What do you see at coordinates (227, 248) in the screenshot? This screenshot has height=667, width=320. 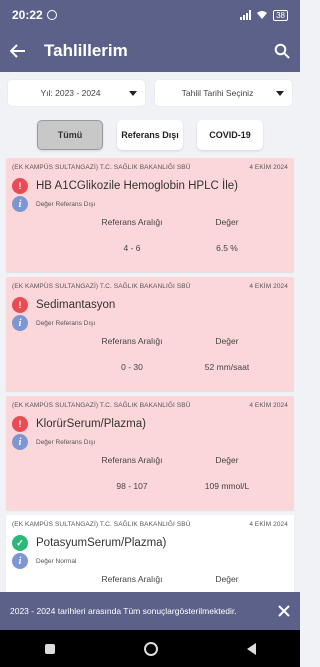 I see `result-value: 6.5 %` at bounding box center [227, 248].